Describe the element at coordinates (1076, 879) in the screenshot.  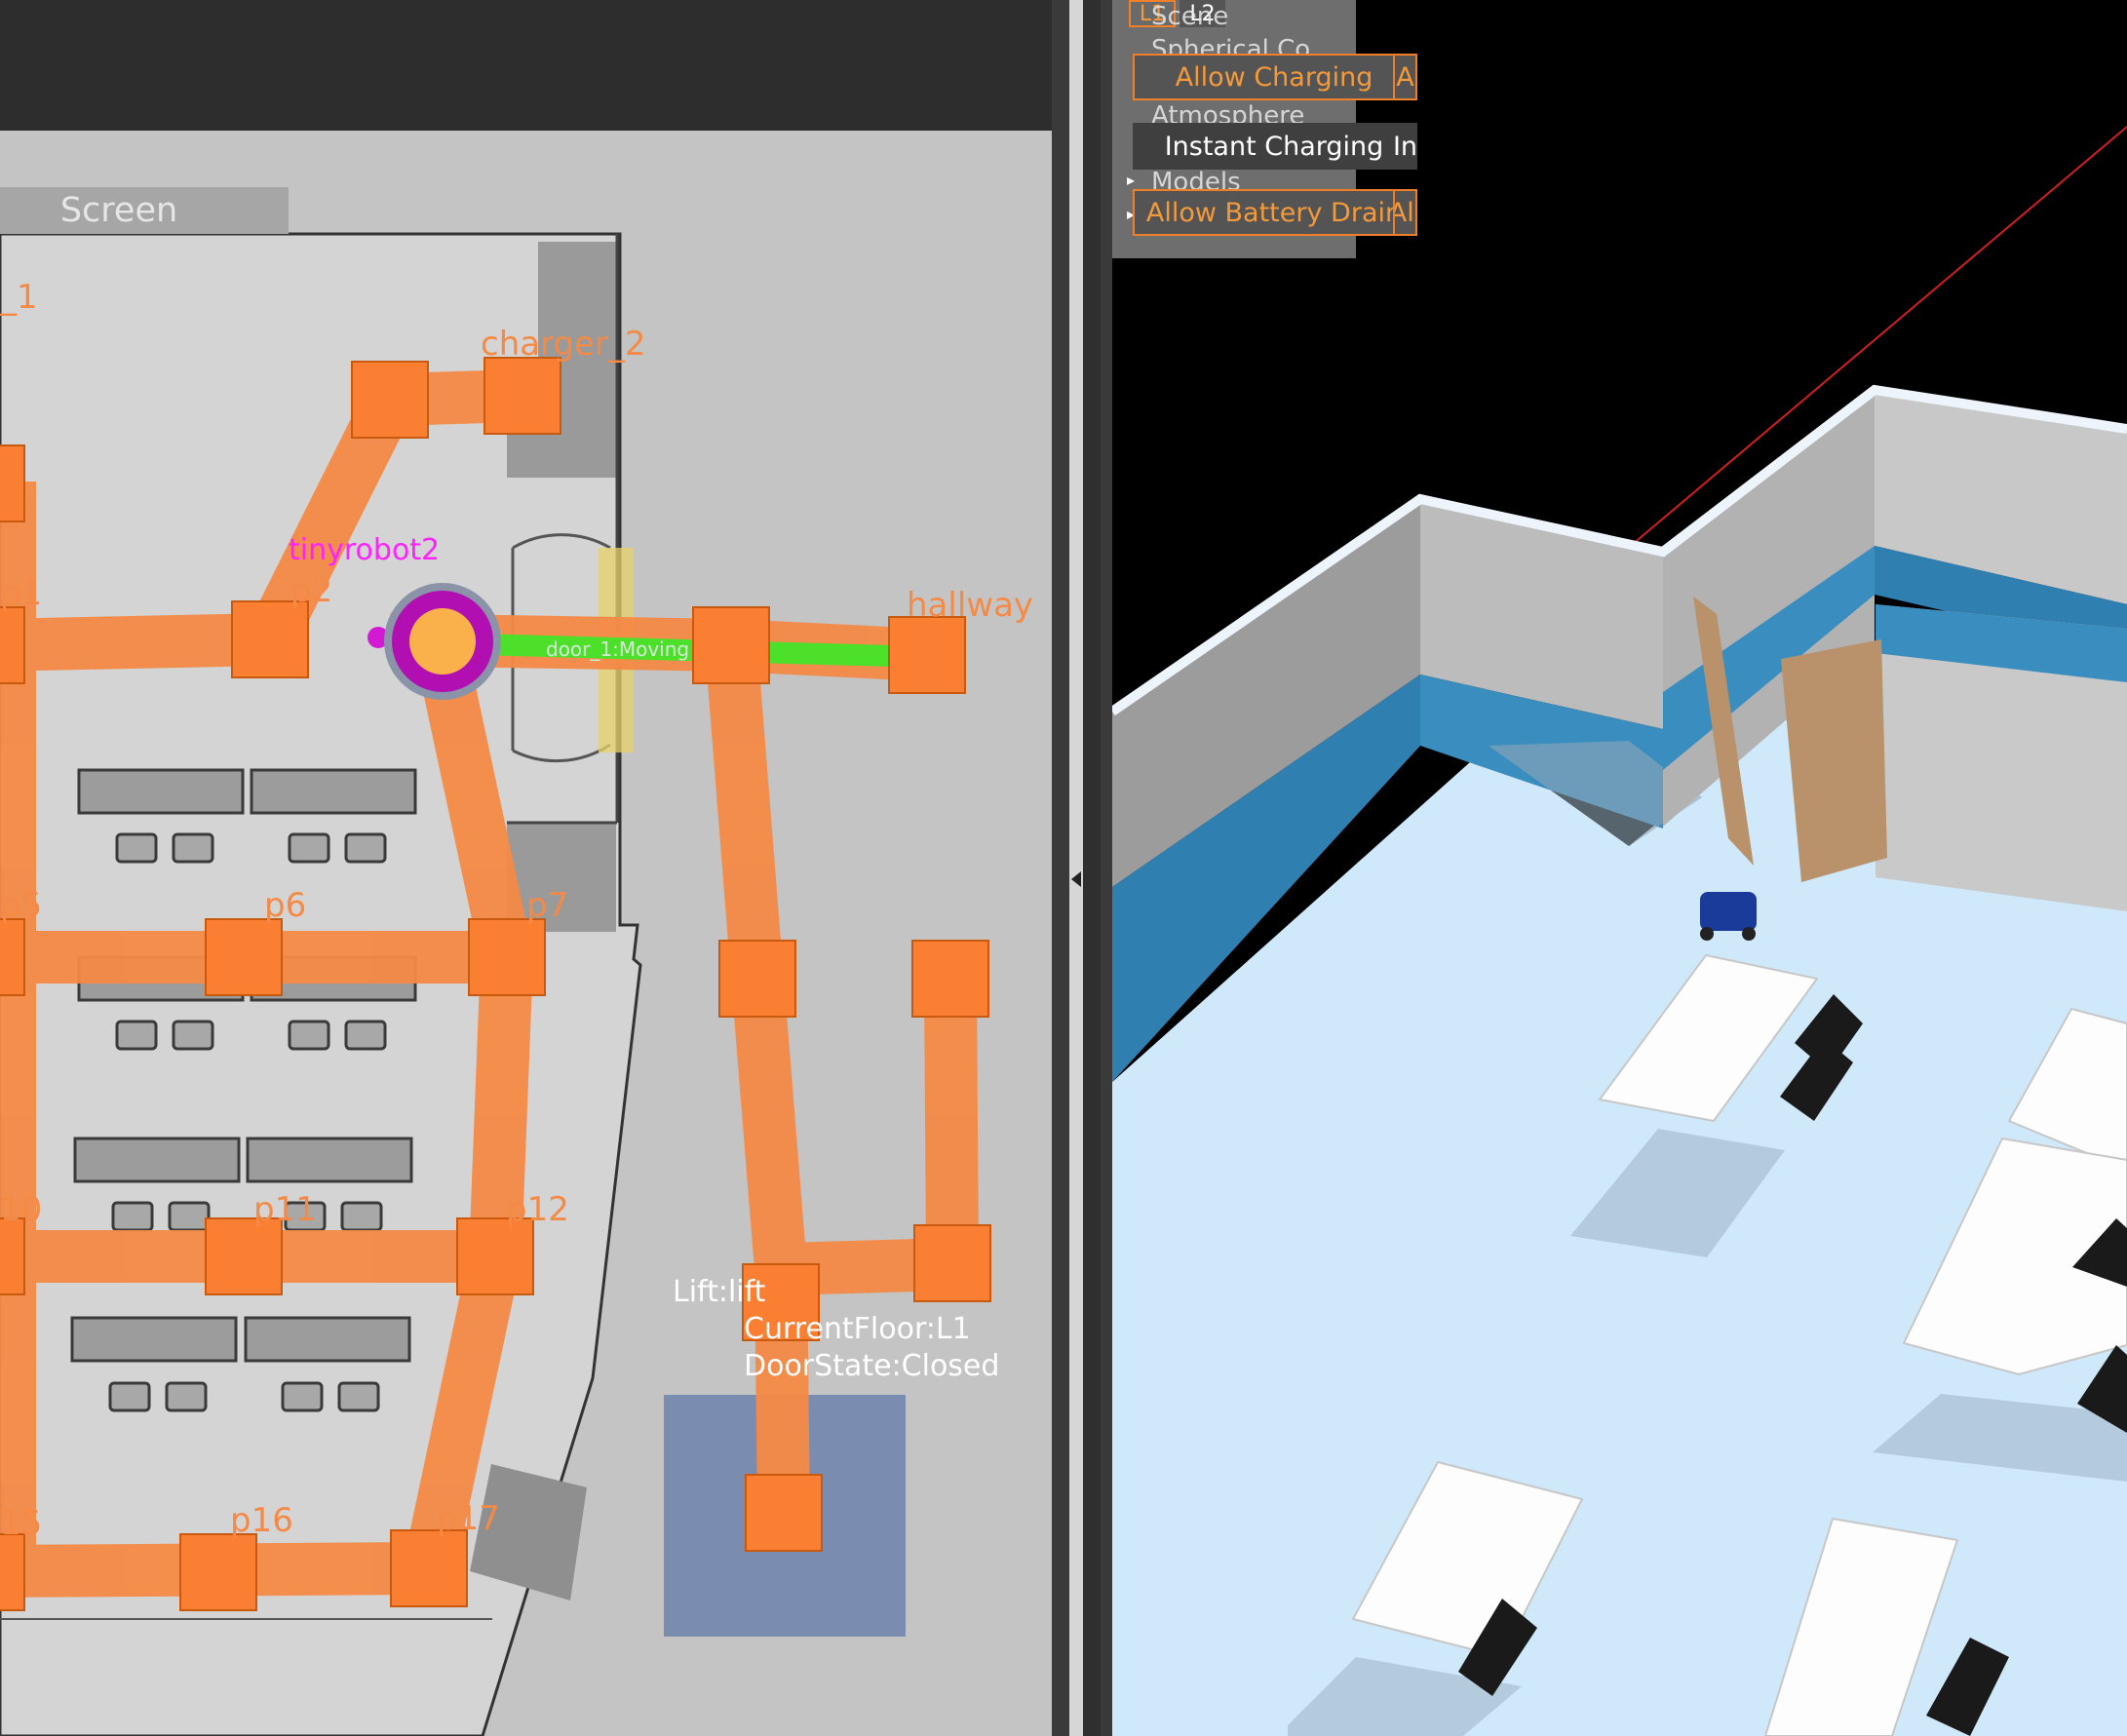
I see `collapse-arrow-icon` at that location.